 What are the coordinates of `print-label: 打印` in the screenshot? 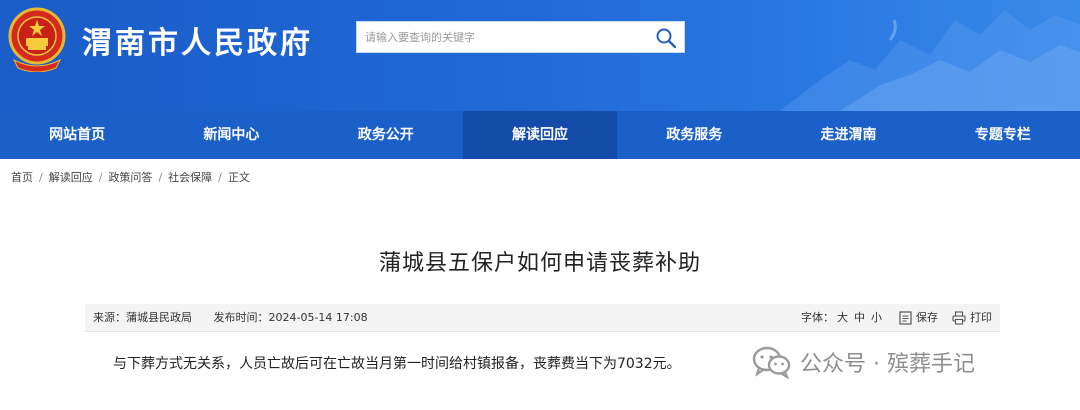 It's located at (981, 317).